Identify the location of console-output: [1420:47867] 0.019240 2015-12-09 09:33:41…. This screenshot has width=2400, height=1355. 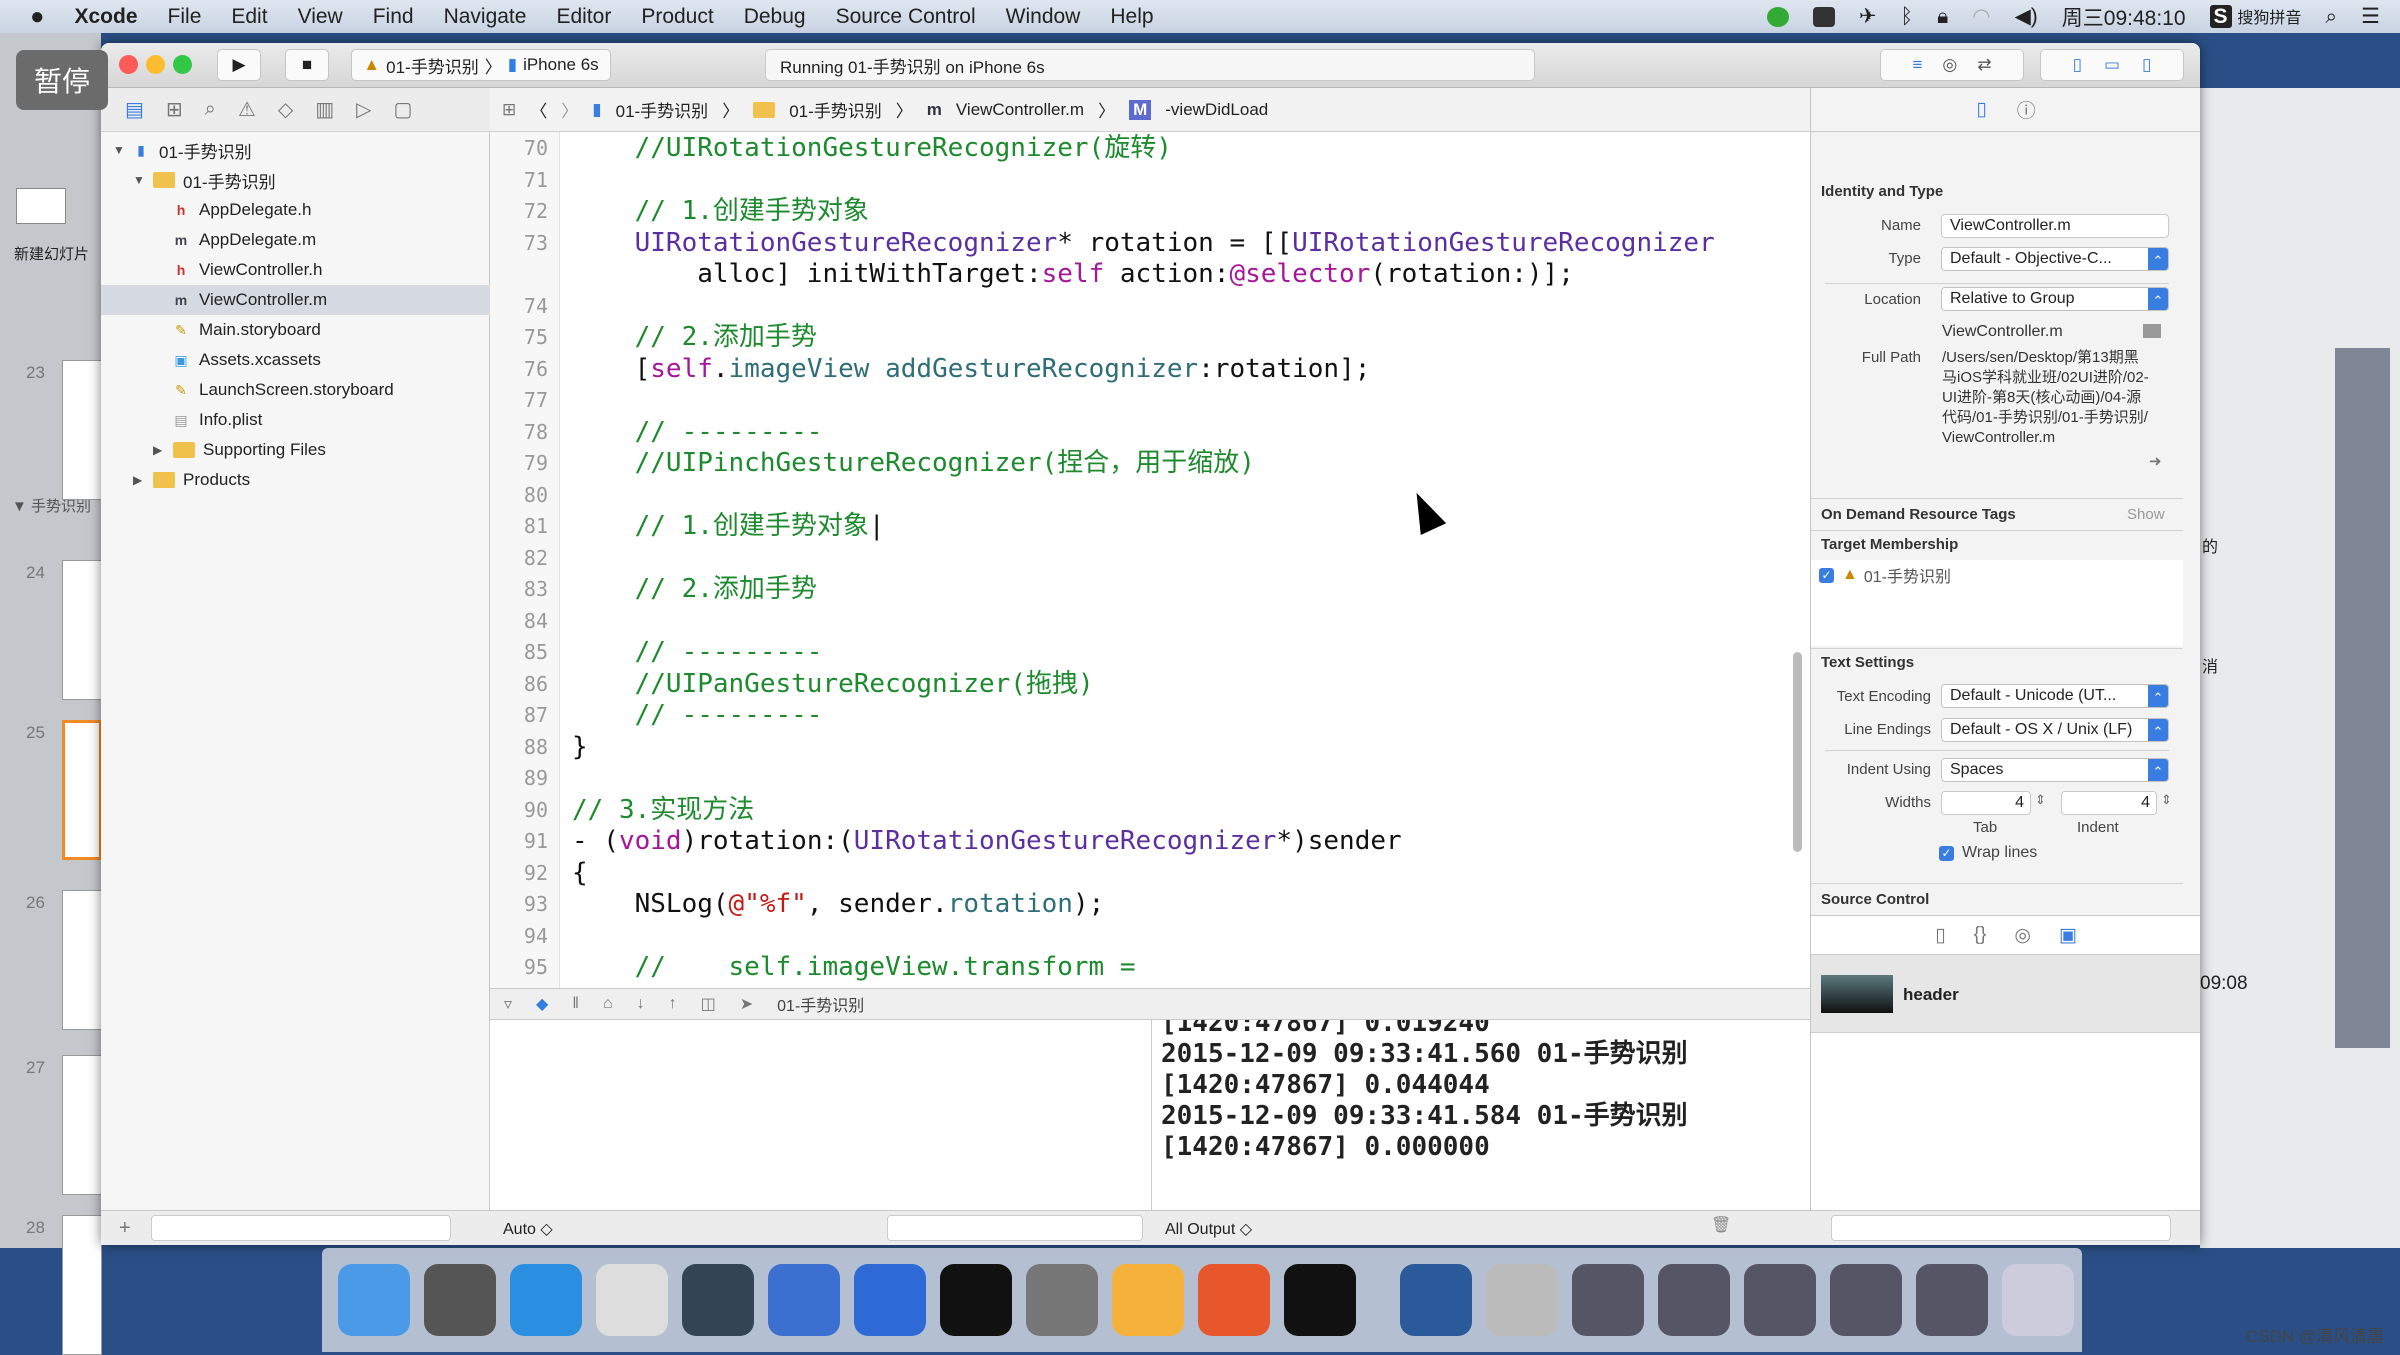
(1481, 1115).